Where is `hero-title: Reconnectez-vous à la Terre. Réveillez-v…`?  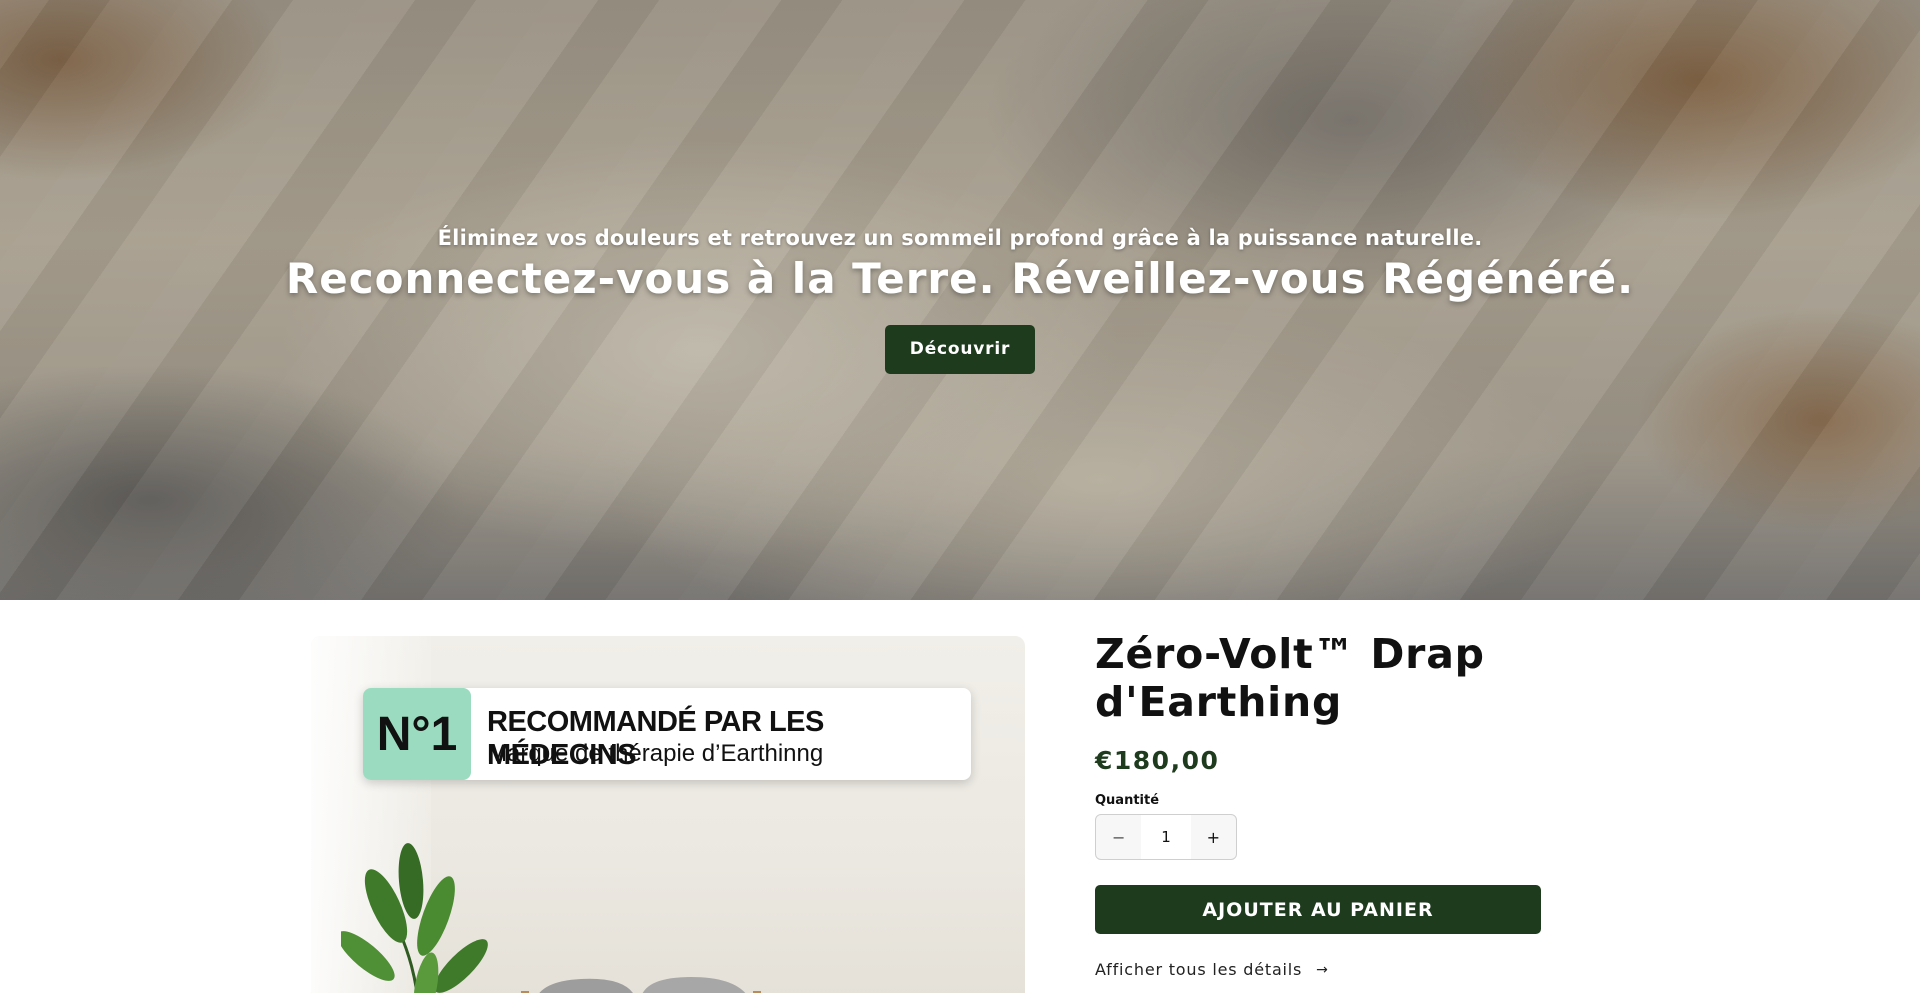 hero-title: Reconnectez-vous à la Terre. Réveillez-v… is located at coordinates (960, 278).